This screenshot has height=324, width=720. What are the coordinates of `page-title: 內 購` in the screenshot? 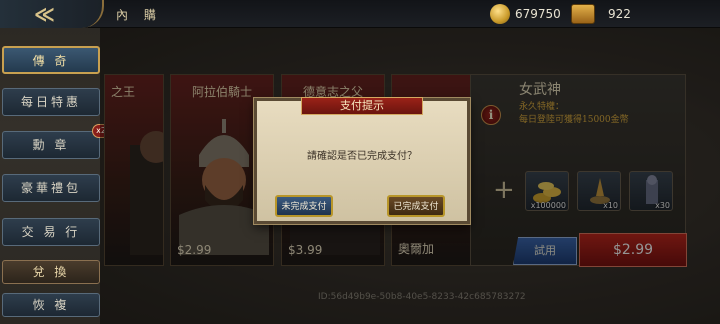 It's located at (139, 15).